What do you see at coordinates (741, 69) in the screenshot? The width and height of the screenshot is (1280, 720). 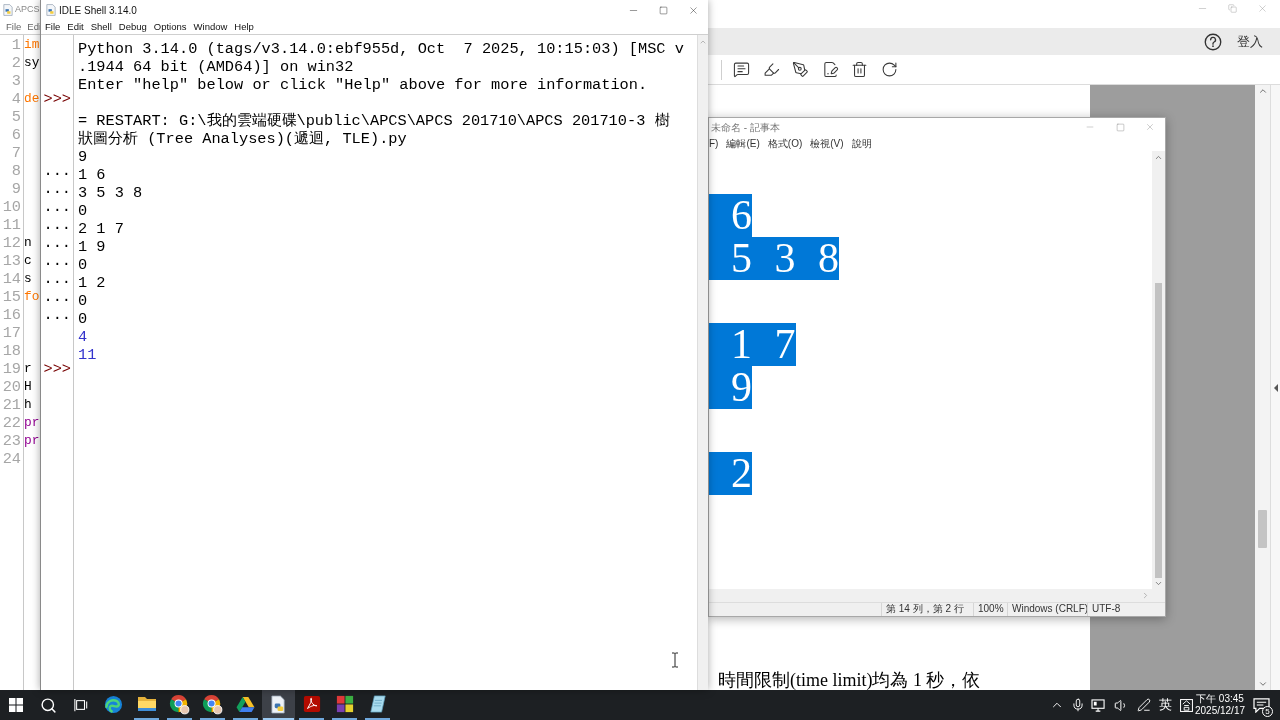 I see `comment-icon` at bounding box center [741, 69].